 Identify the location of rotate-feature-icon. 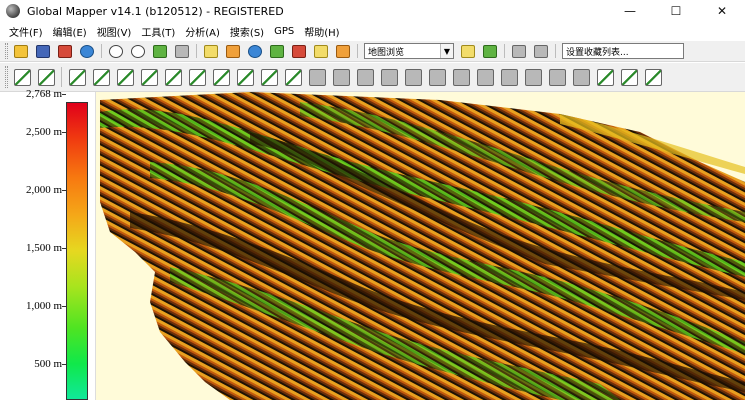
(173, 77).